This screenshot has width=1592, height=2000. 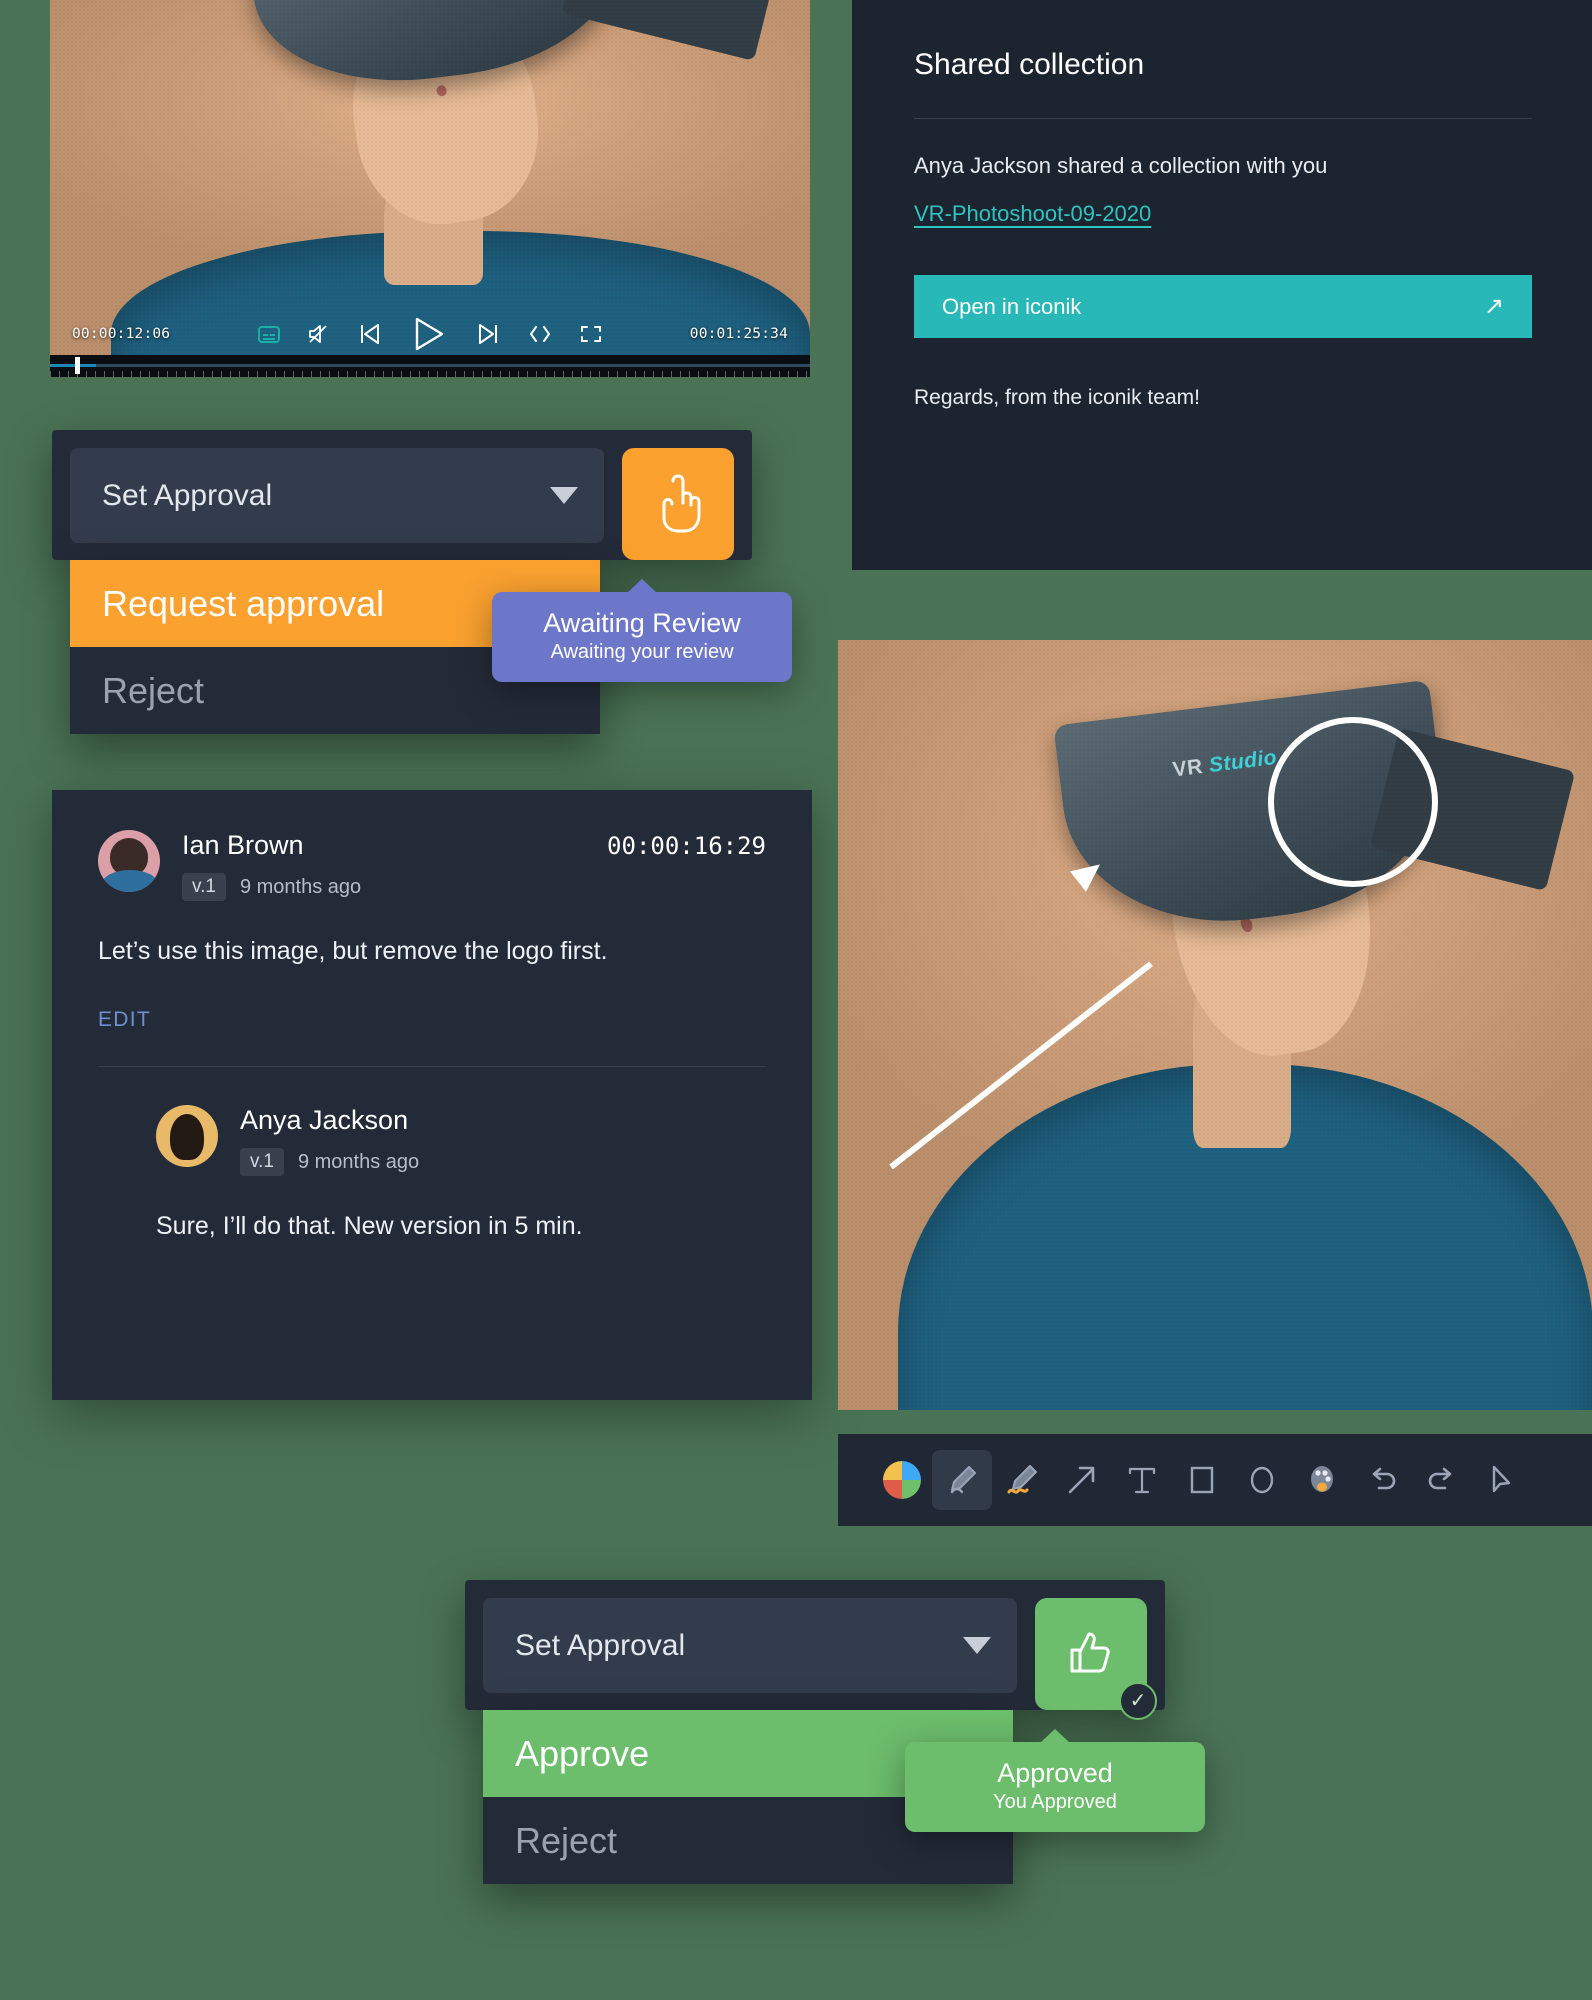 I want to click on step-back-icon, so click(x=371, y=334).